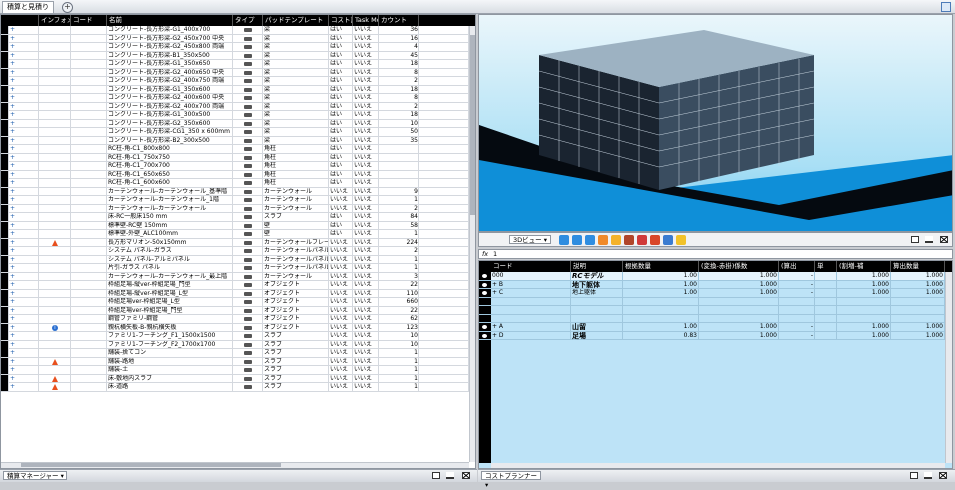  Describe the element at coordinates (739, 310) in the screenshot. I see `cost-cell-f` at that location.